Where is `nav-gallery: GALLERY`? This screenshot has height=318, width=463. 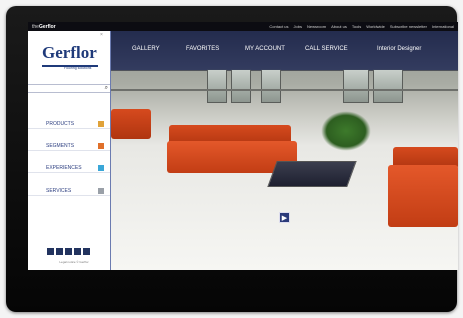 nav-gallery: GALLERY is located at coordinates (146, 49).